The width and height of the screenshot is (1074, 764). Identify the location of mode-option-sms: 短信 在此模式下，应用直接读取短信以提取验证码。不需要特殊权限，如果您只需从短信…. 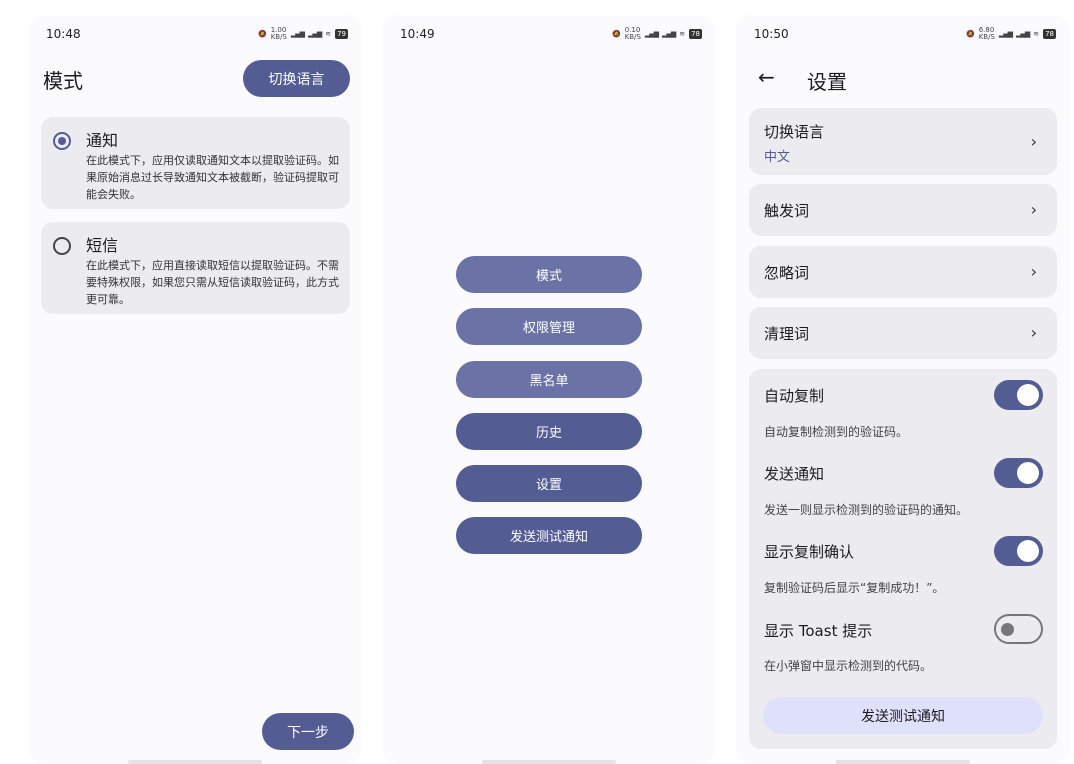
(195, 268).